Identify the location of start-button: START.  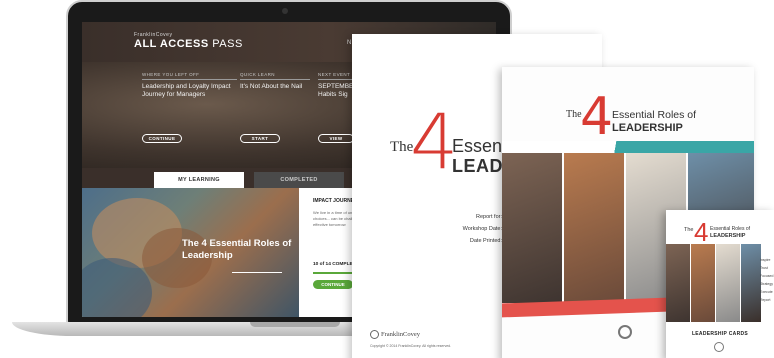
(260, 138).